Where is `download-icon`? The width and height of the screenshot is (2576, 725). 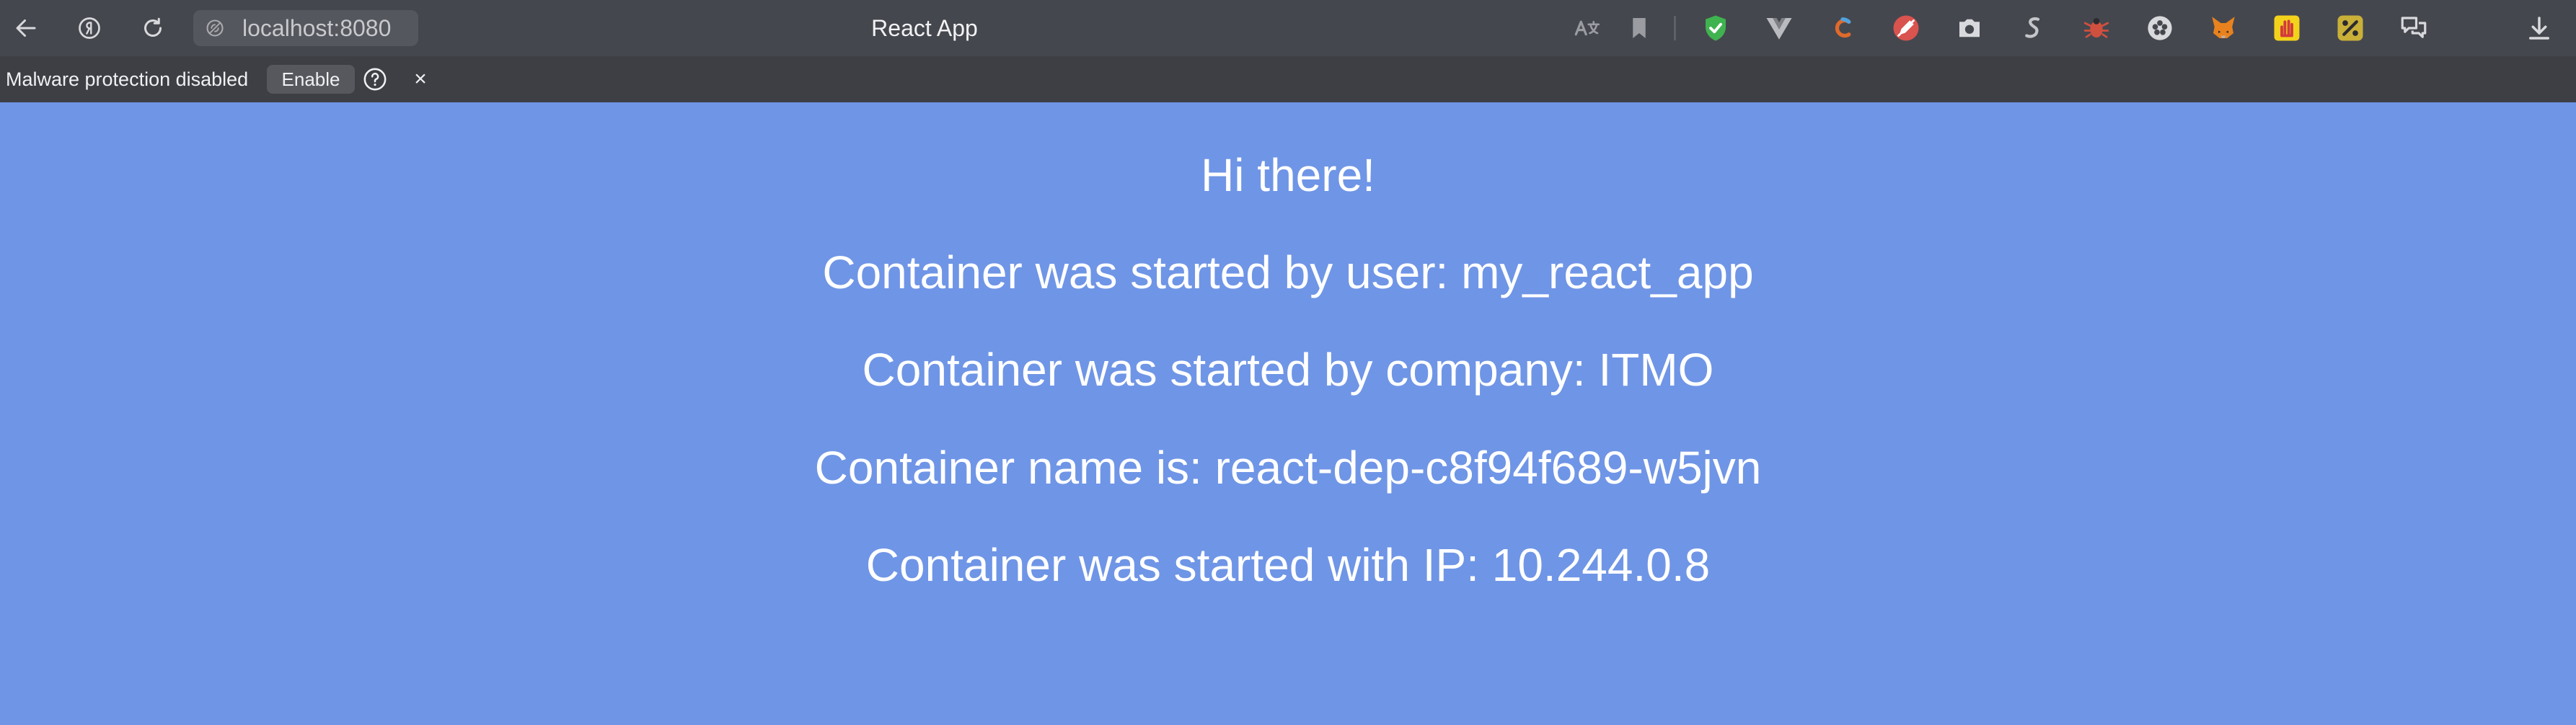
download-icon is located at coordinates (2539, 28).